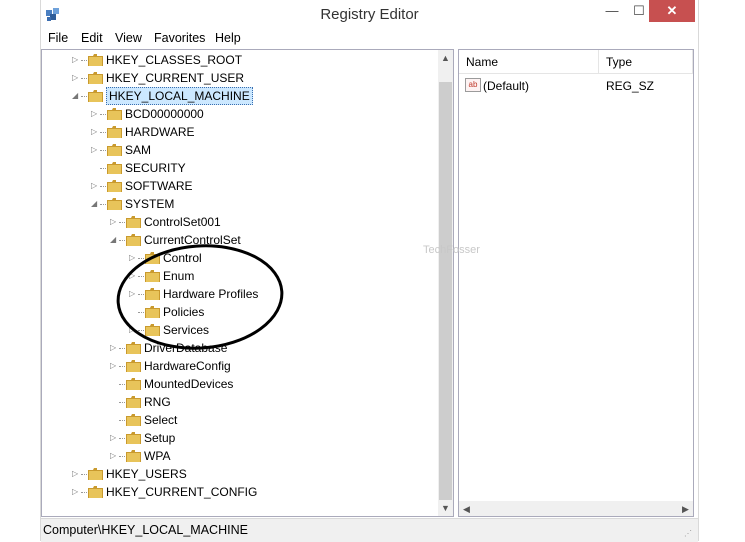 This screenshot has width=745, height=542. I want to click on tree-node-label: Select, so click(161, 420).